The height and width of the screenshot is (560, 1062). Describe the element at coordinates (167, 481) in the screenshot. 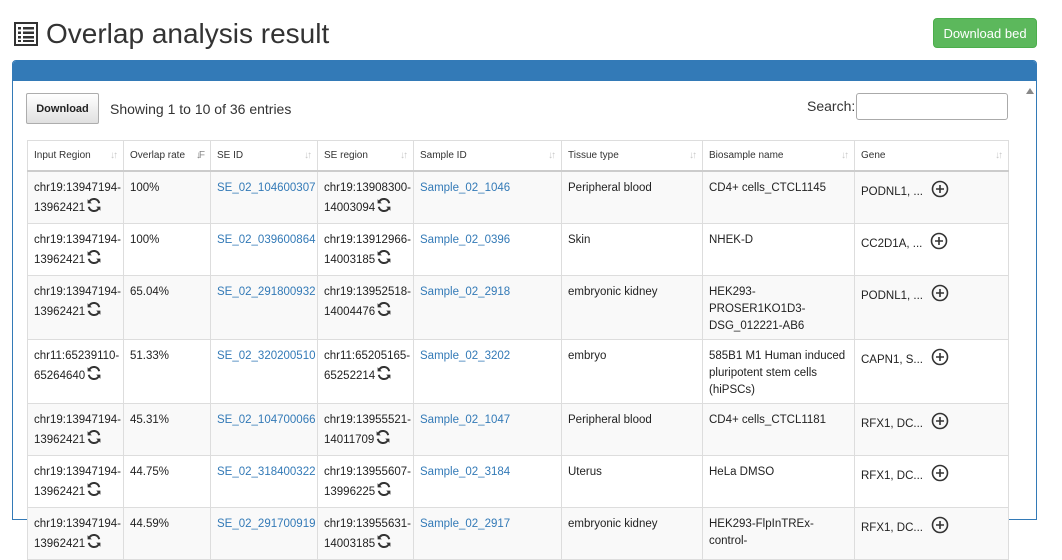

I see `overlap-rate-cell: 44.75%` at that location.